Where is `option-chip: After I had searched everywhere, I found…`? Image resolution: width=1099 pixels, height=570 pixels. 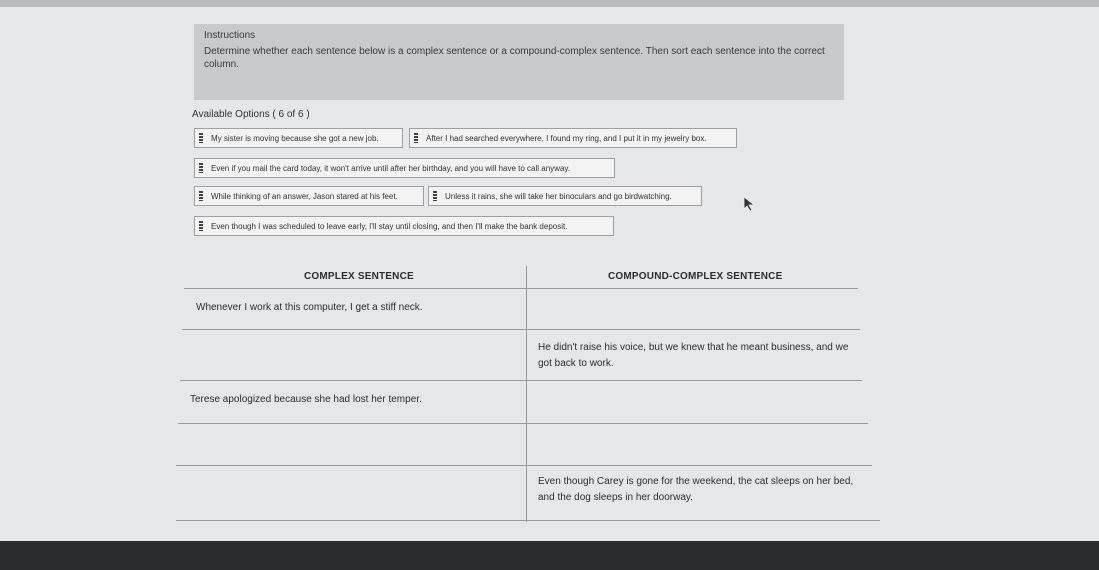 option-chip: After I had searched everywhere, I found… is located at coordinates (573, 138).